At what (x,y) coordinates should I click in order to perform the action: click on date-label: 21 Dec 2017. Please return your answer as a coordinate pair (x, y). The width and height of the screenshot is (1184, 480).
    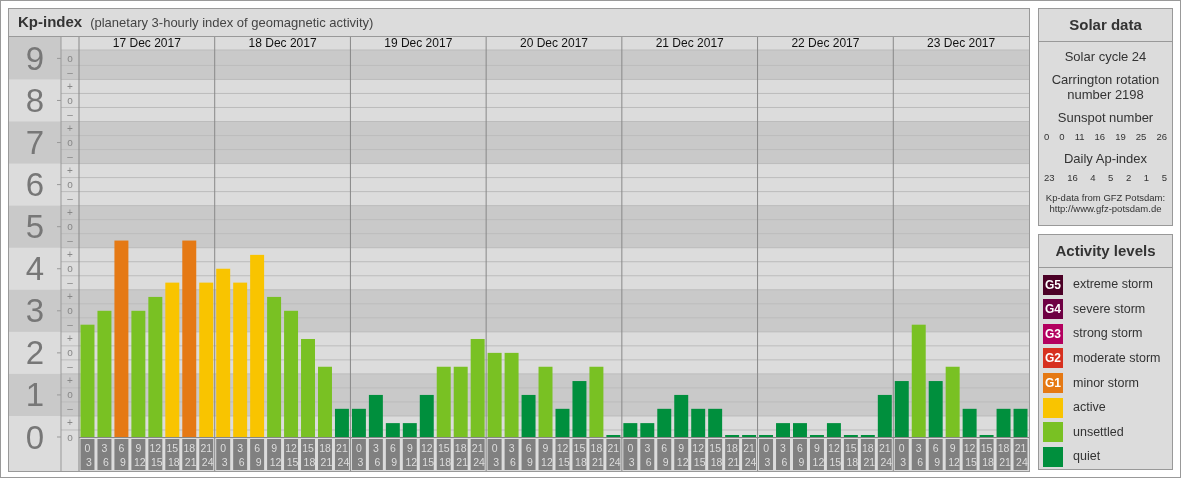
    Looking at the image, I should click on (689, 43).